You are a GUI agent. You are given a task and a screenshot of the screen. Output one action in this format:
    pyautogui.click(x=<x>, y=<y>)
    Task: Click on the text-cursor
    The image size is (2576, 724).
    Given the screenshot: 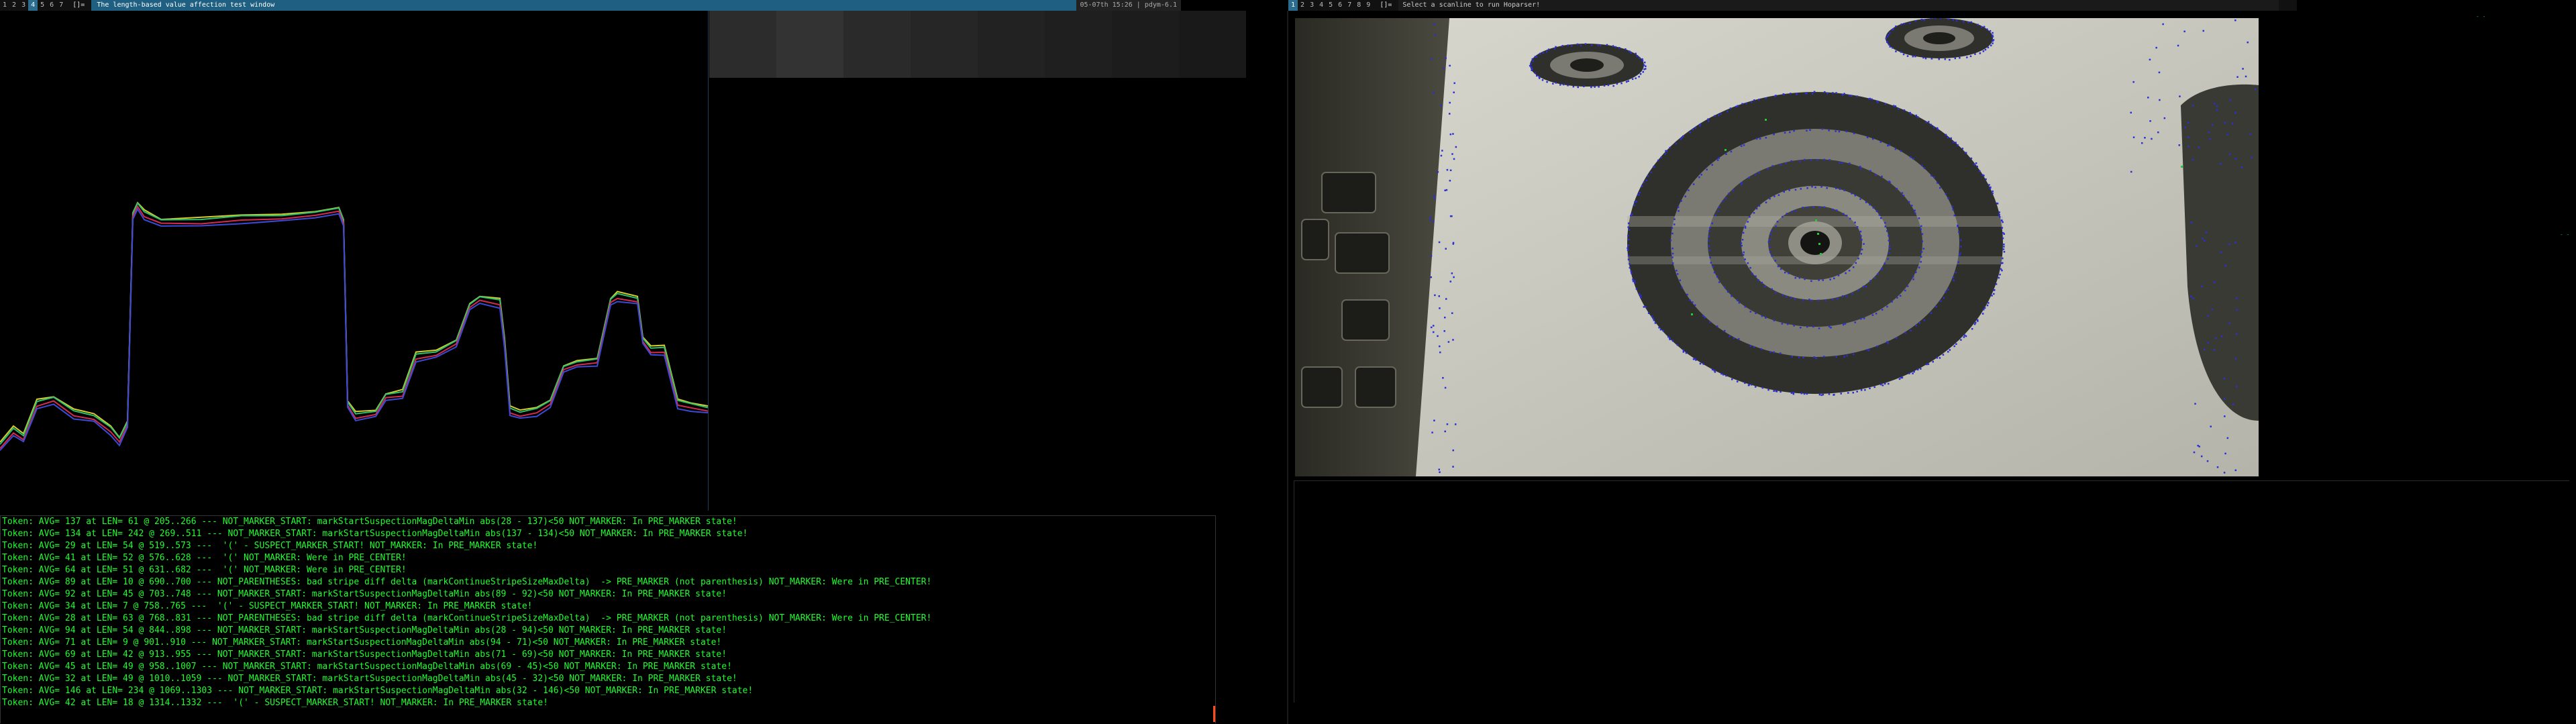 What is the action you would take?
    pyautogui.click(x=1214, y=714)
    